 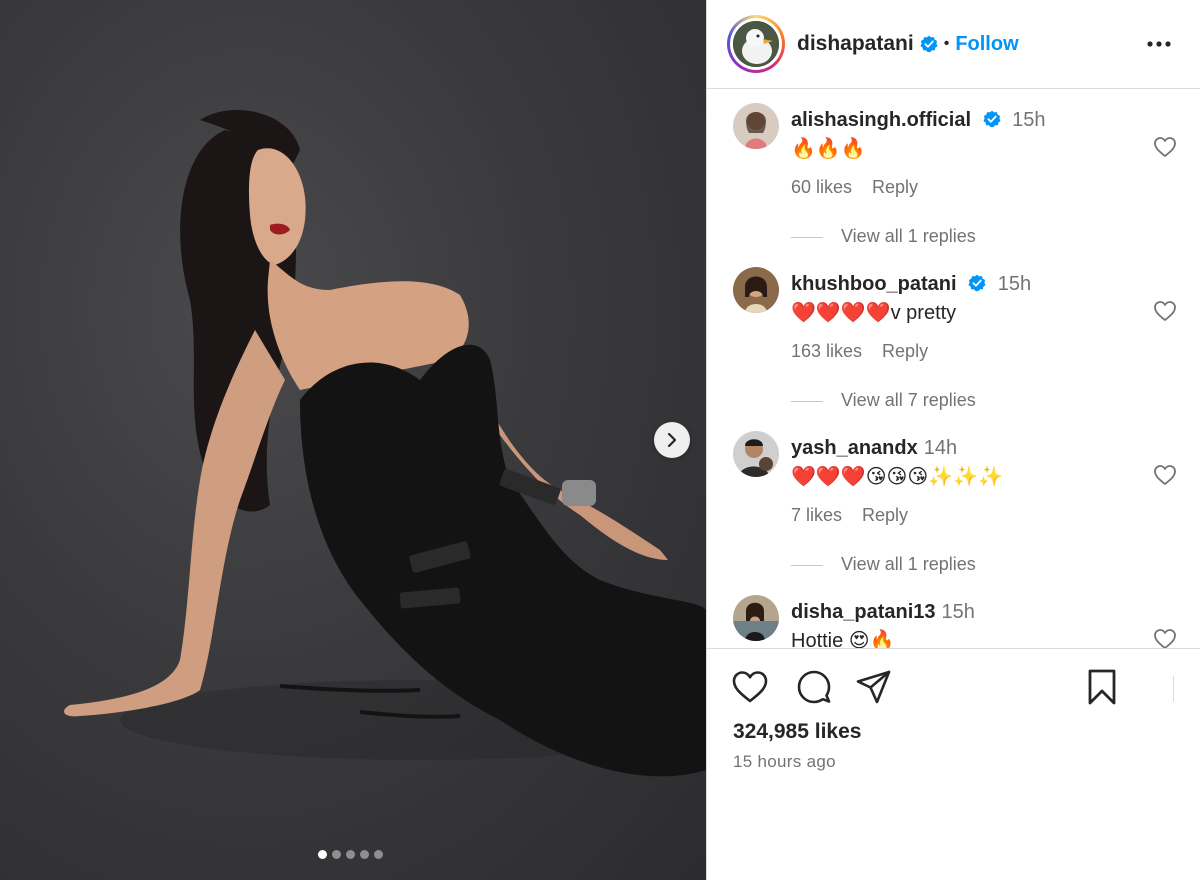 What do you see at coordinates (863, 612) in the screenshot?
I see `comment-username-text: disha_patani13` at bounding box center [863, 612].